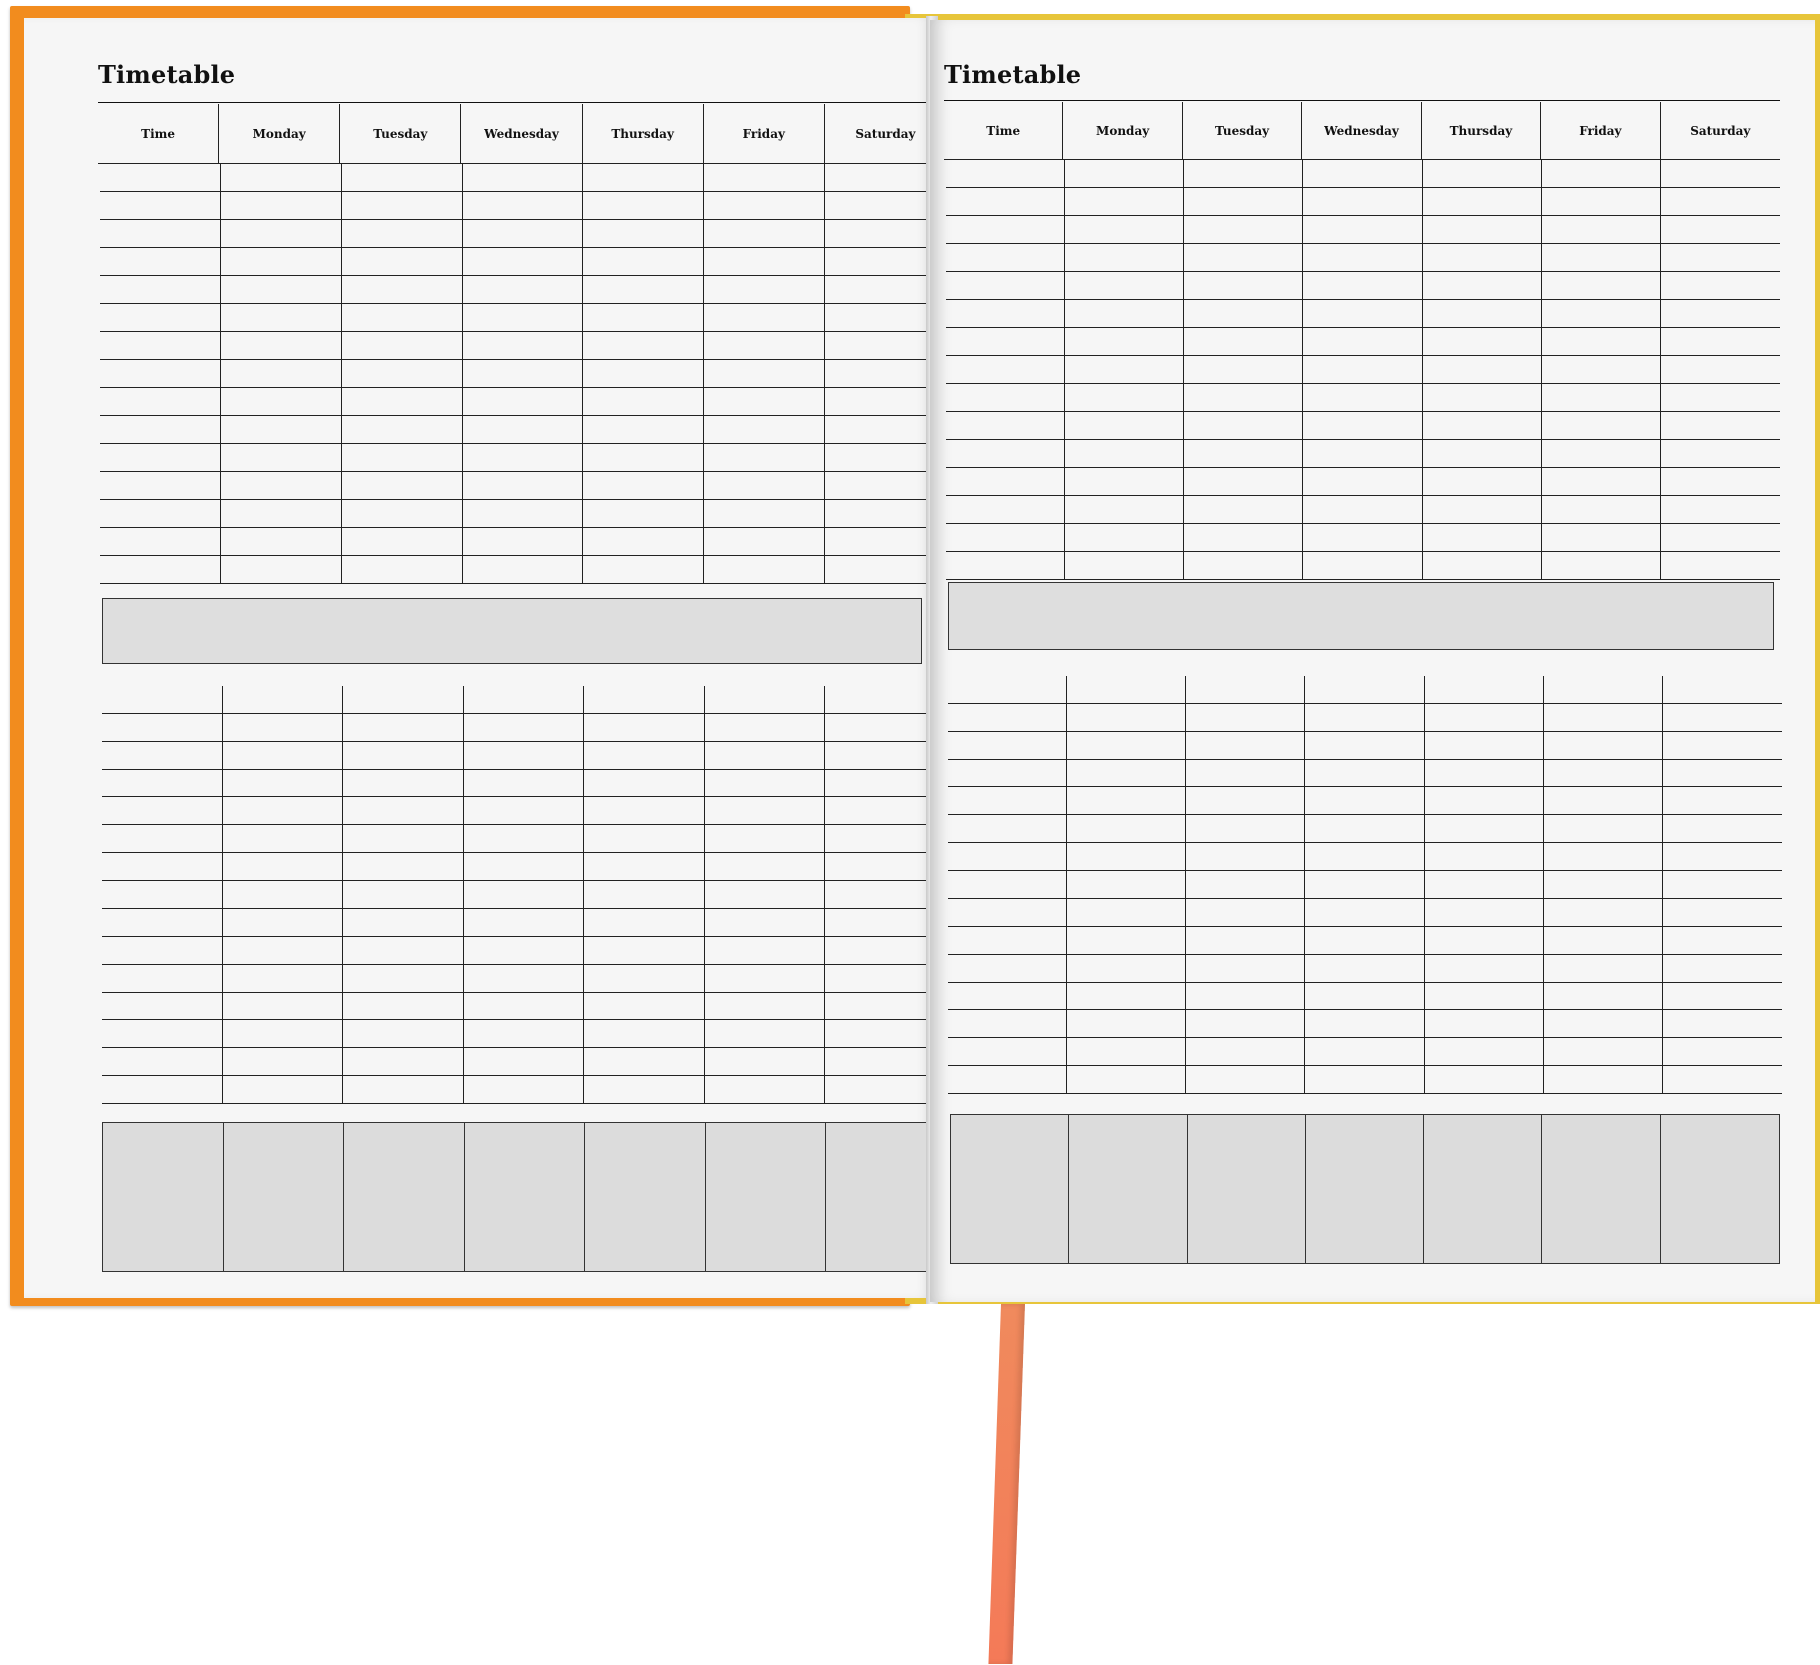  I want to click on right-col-wednesday: Wednesday, so click(1362, 131).